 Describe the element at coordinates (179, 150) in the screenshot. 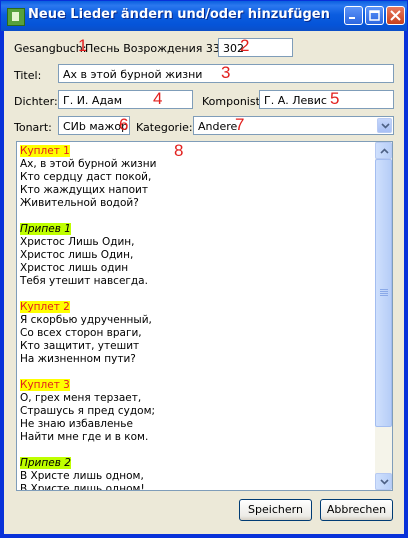

I see `marker-8: 8` at that location.